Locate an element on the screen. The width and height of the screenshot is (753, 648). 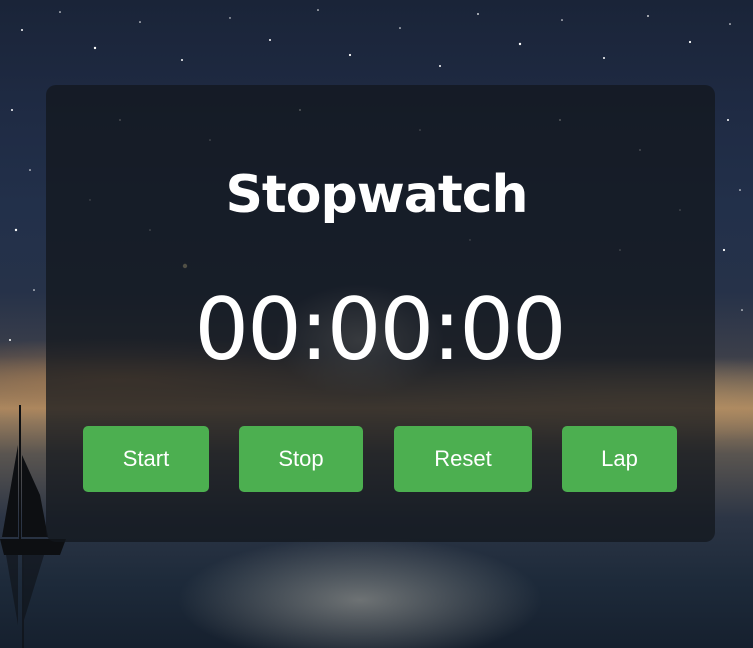
stop-button: Stop is located at coordinates (301, 459).